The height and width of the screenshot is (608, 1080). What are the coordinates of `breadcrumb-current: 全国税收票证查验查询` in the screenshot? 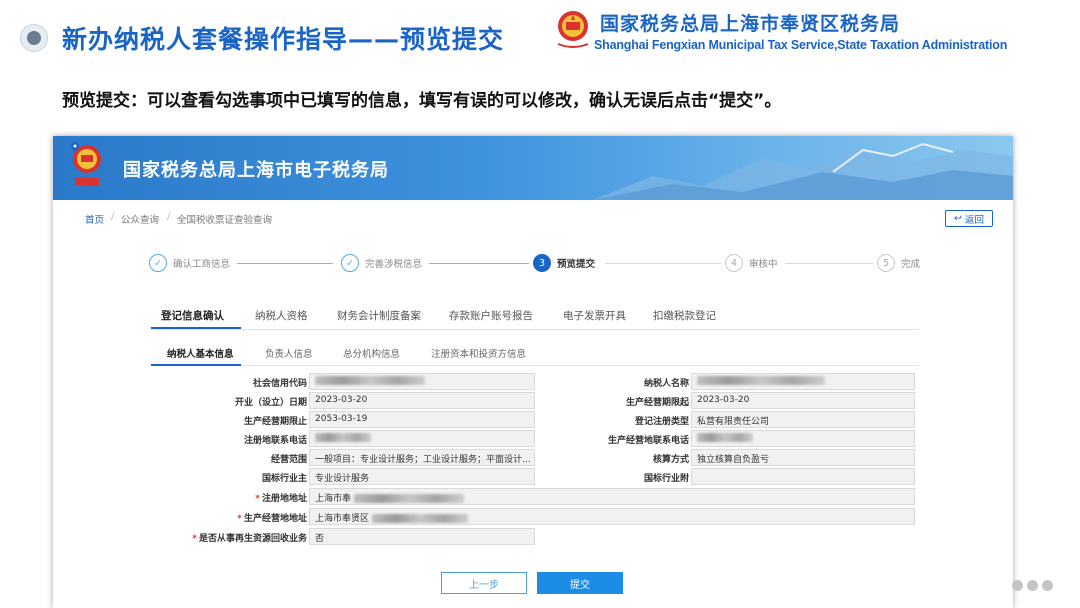 It's located at (225, 220).